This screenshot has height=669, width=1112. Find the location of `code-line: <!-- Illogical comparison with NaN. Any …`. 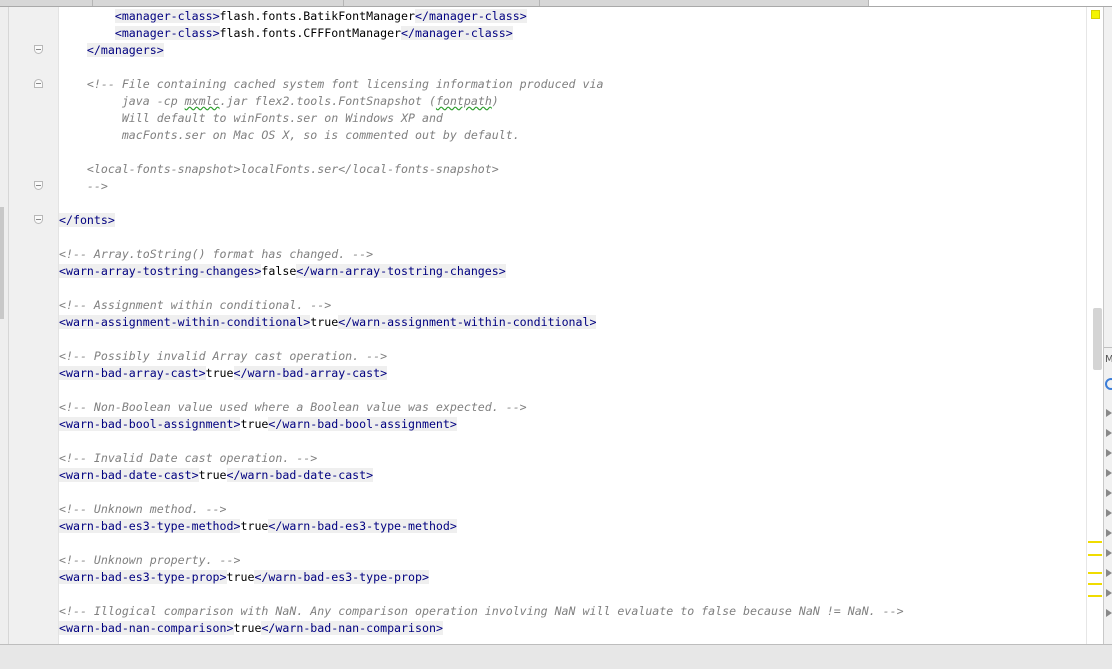

code-line: <!-- Illogical comparison with NaN. Any … is located at coordinates (481, 611).